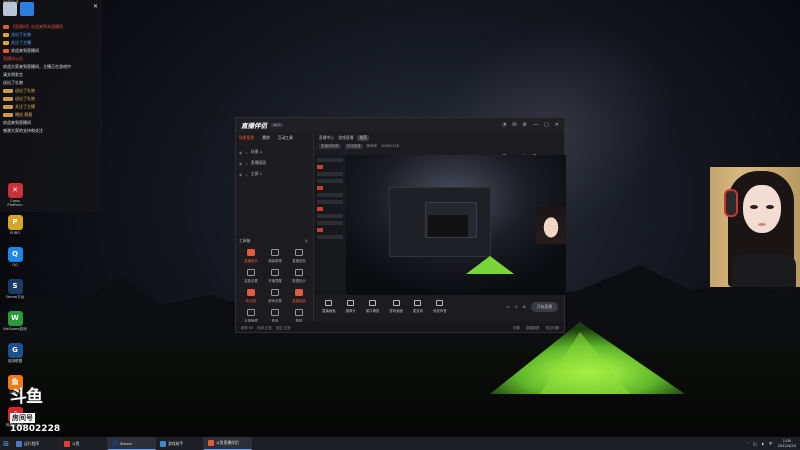 This screenshot has width=800, height=450. What do you see at coordinates (51, 115) in the screenshot?
I see `chat-message: 赠送 稳稳` at bounding box center [51, 115].